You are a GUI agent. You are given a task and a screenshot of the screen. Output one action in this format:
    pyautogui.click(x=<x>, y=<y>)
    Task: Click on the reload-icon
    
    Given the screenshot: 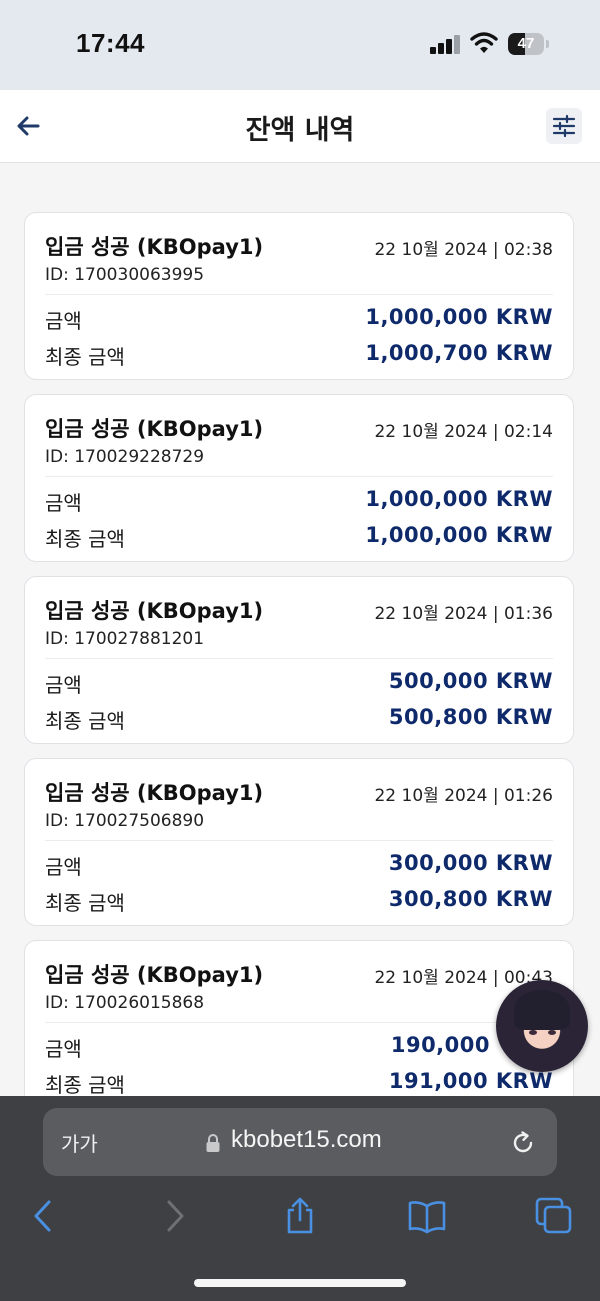 What is the action you would take?
    pyautogui.click(x=523, y=1143)
    